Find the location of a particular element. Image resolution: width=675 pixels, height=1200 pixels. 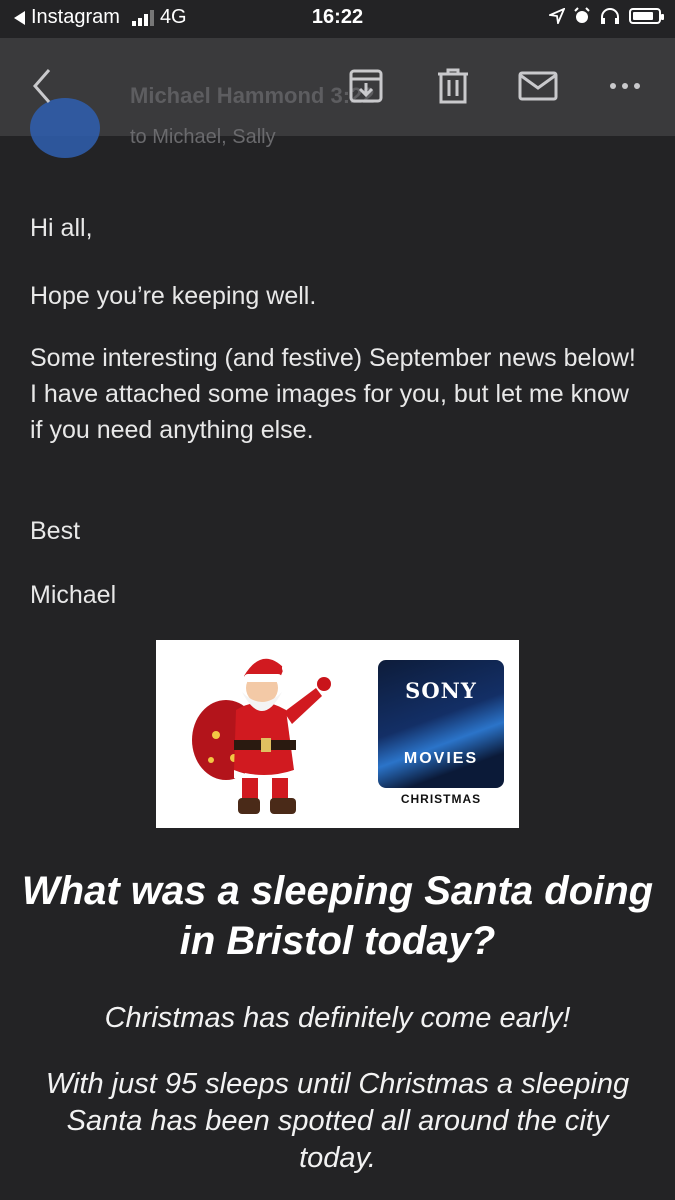

archive-button is located at coordinates (366, 86).